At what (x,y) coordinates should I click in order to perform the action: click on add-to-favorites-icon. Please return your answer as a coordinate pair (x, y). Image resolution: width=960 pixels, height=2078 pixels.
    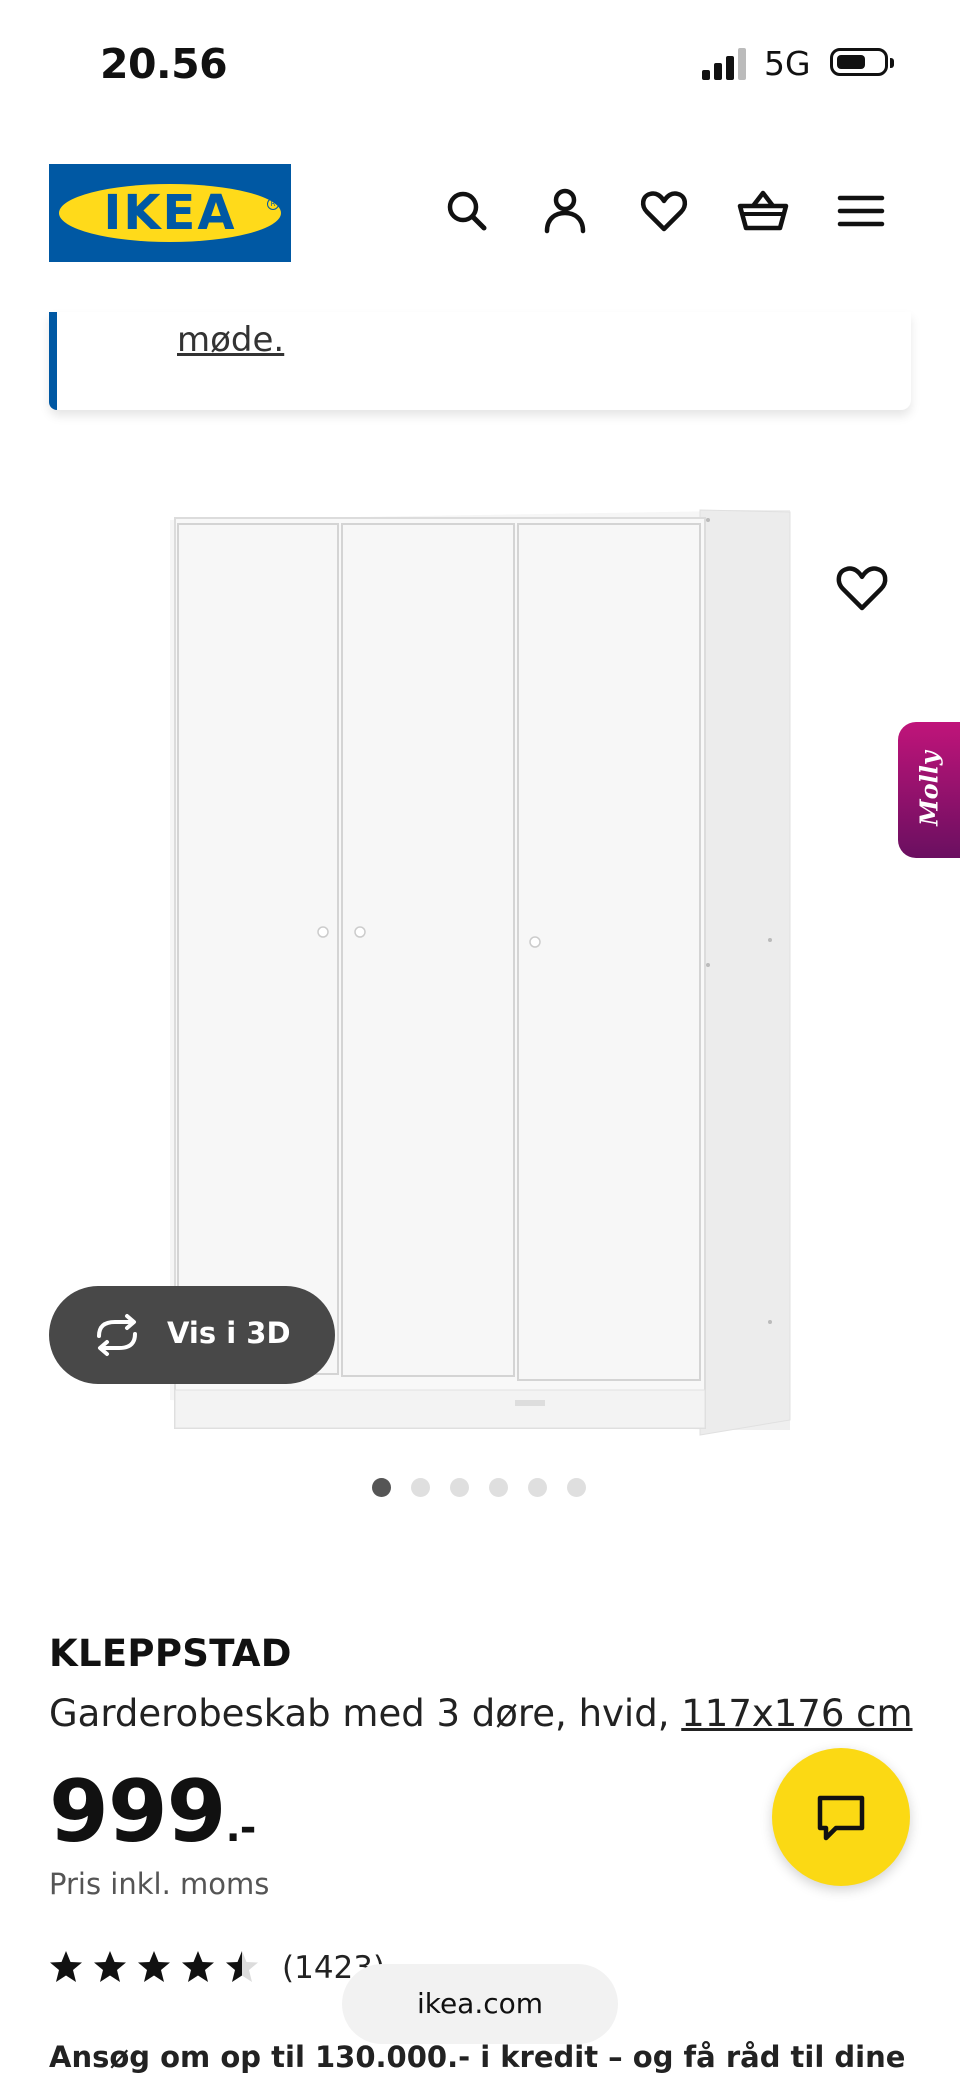
    Looking at the image, I should click on (862, 588).